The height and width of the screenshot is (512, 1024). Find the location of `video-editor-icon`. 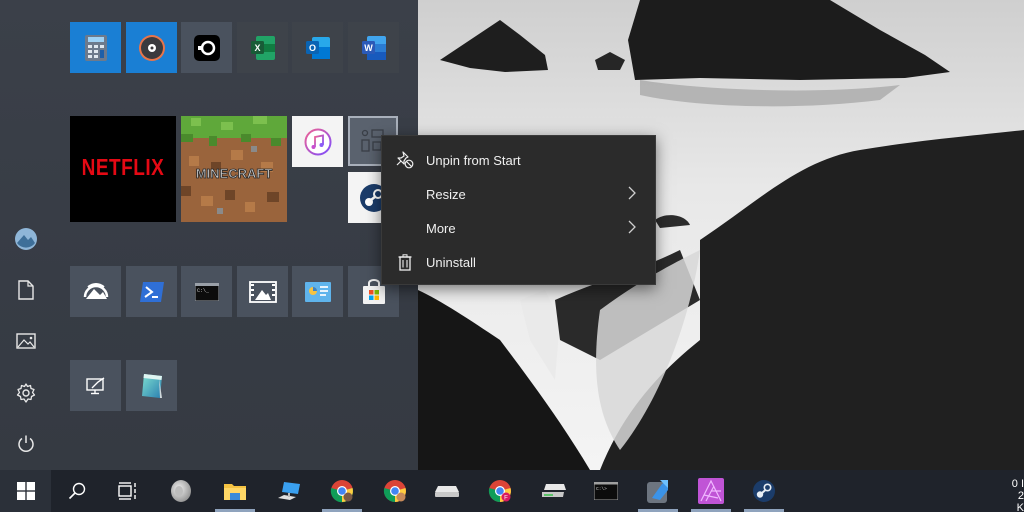

video-editor-icon is located at coordinates (262, 291).